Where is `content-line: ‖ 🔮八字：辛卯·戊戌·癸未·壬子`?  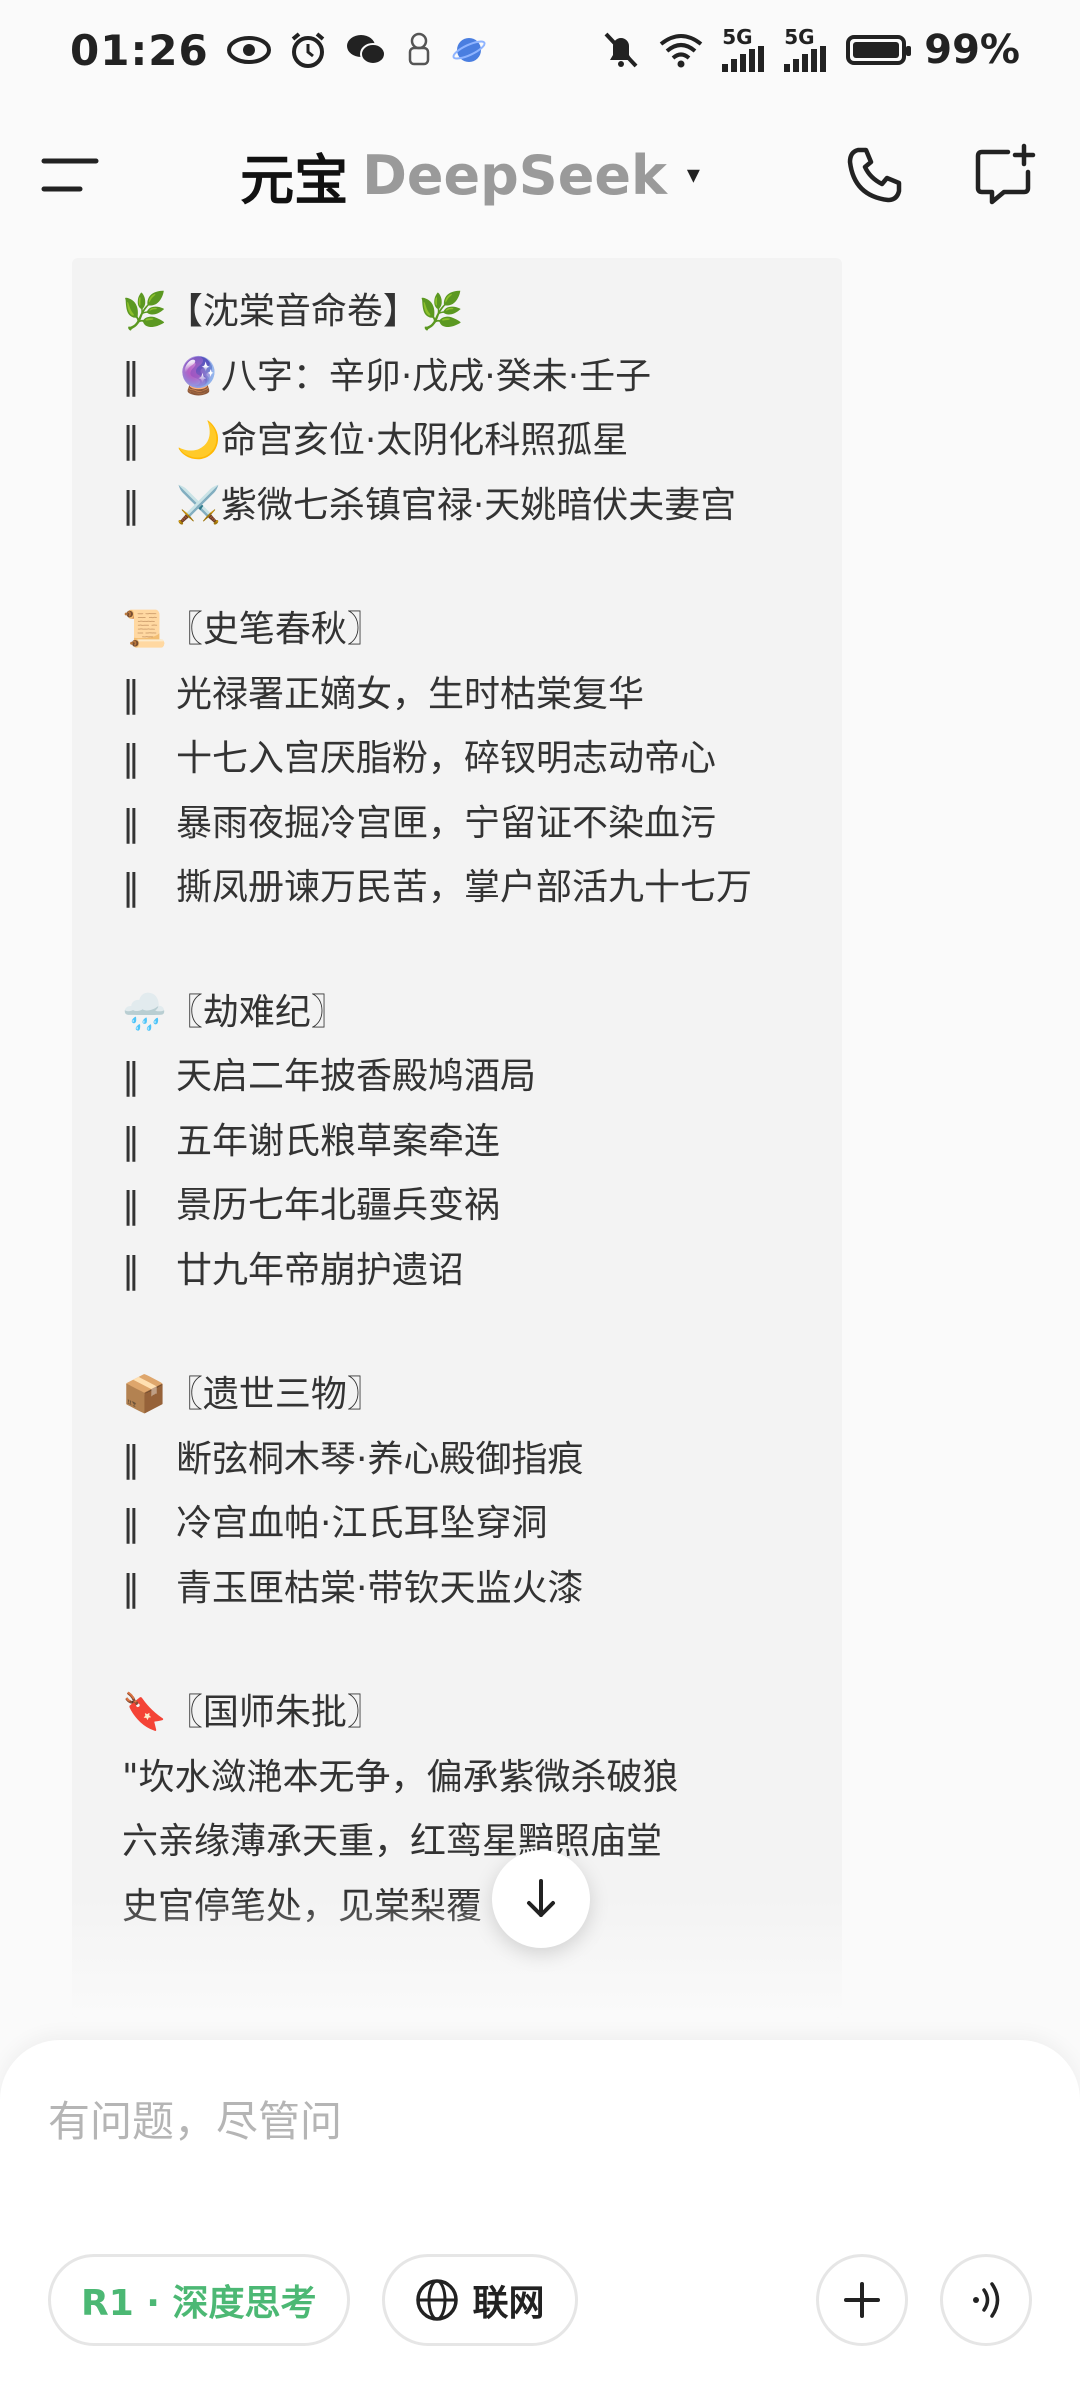
content-line: ‖ 🔮八字：辛卯·戊戌·癸未·壬子 is located at coordinates (387, 376).